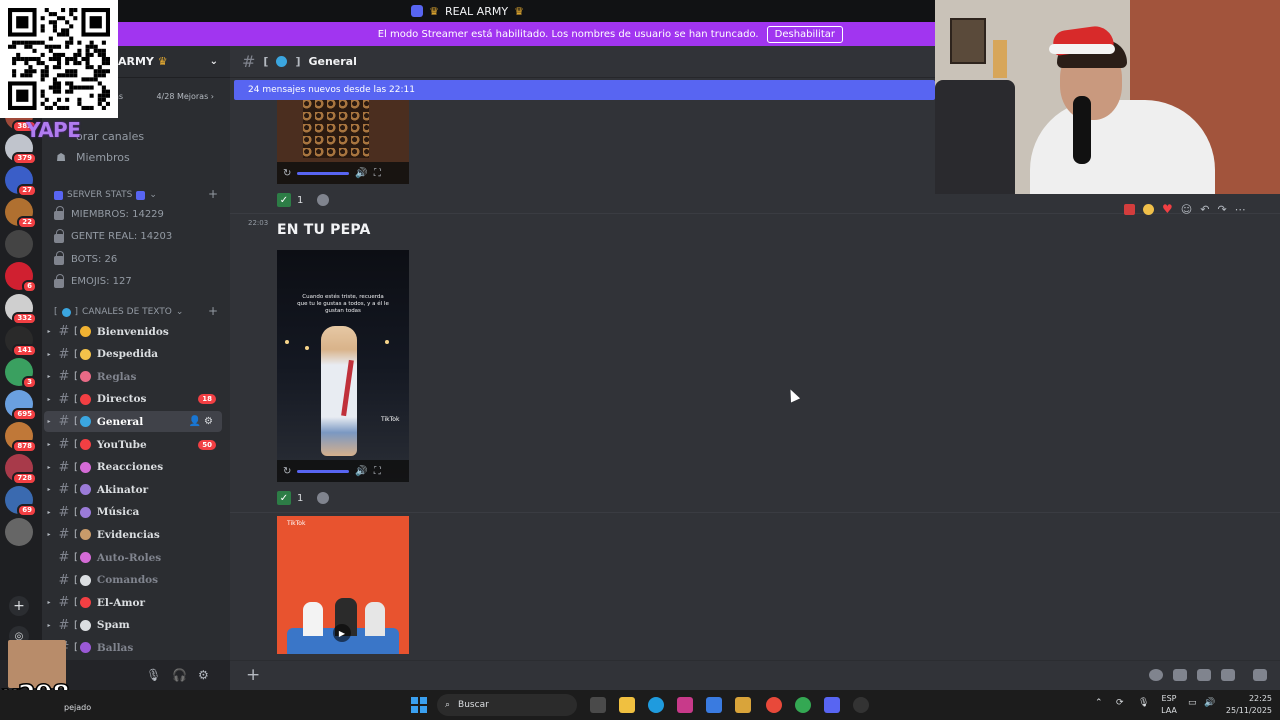 The width and height of the screenshot is (1280, 720). What do you see at coordinates (133, 580) in the screenshot?
I see `channel-comandos: # [Comandos` at bounding box center [133, 580].